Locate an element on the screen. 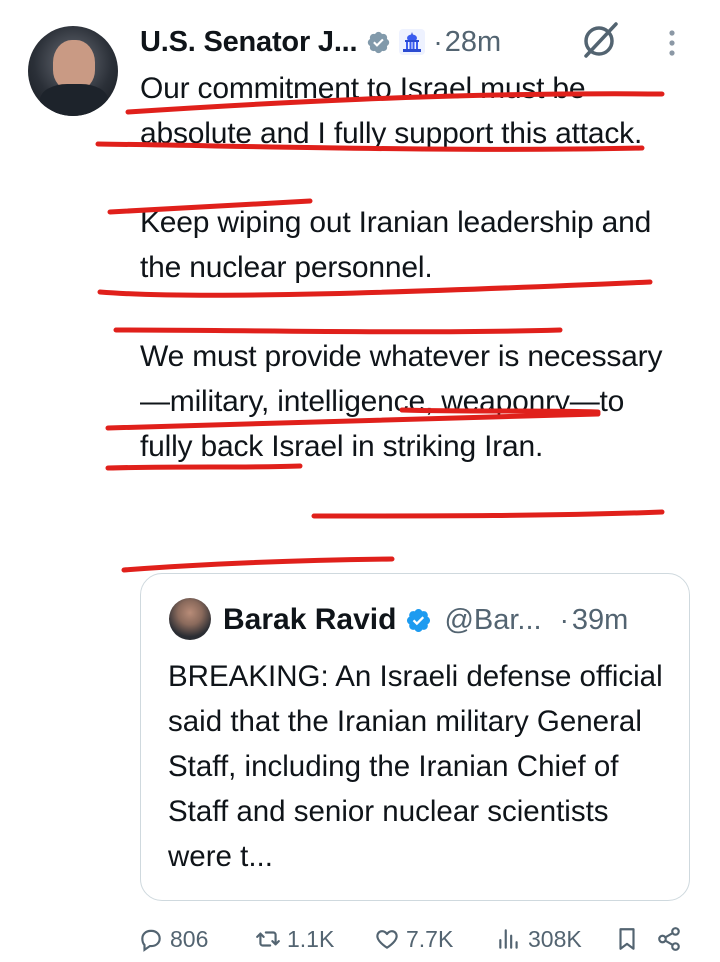 This screenshot has width=720, height=962. repost-icon is located at coordinates (268, 939).